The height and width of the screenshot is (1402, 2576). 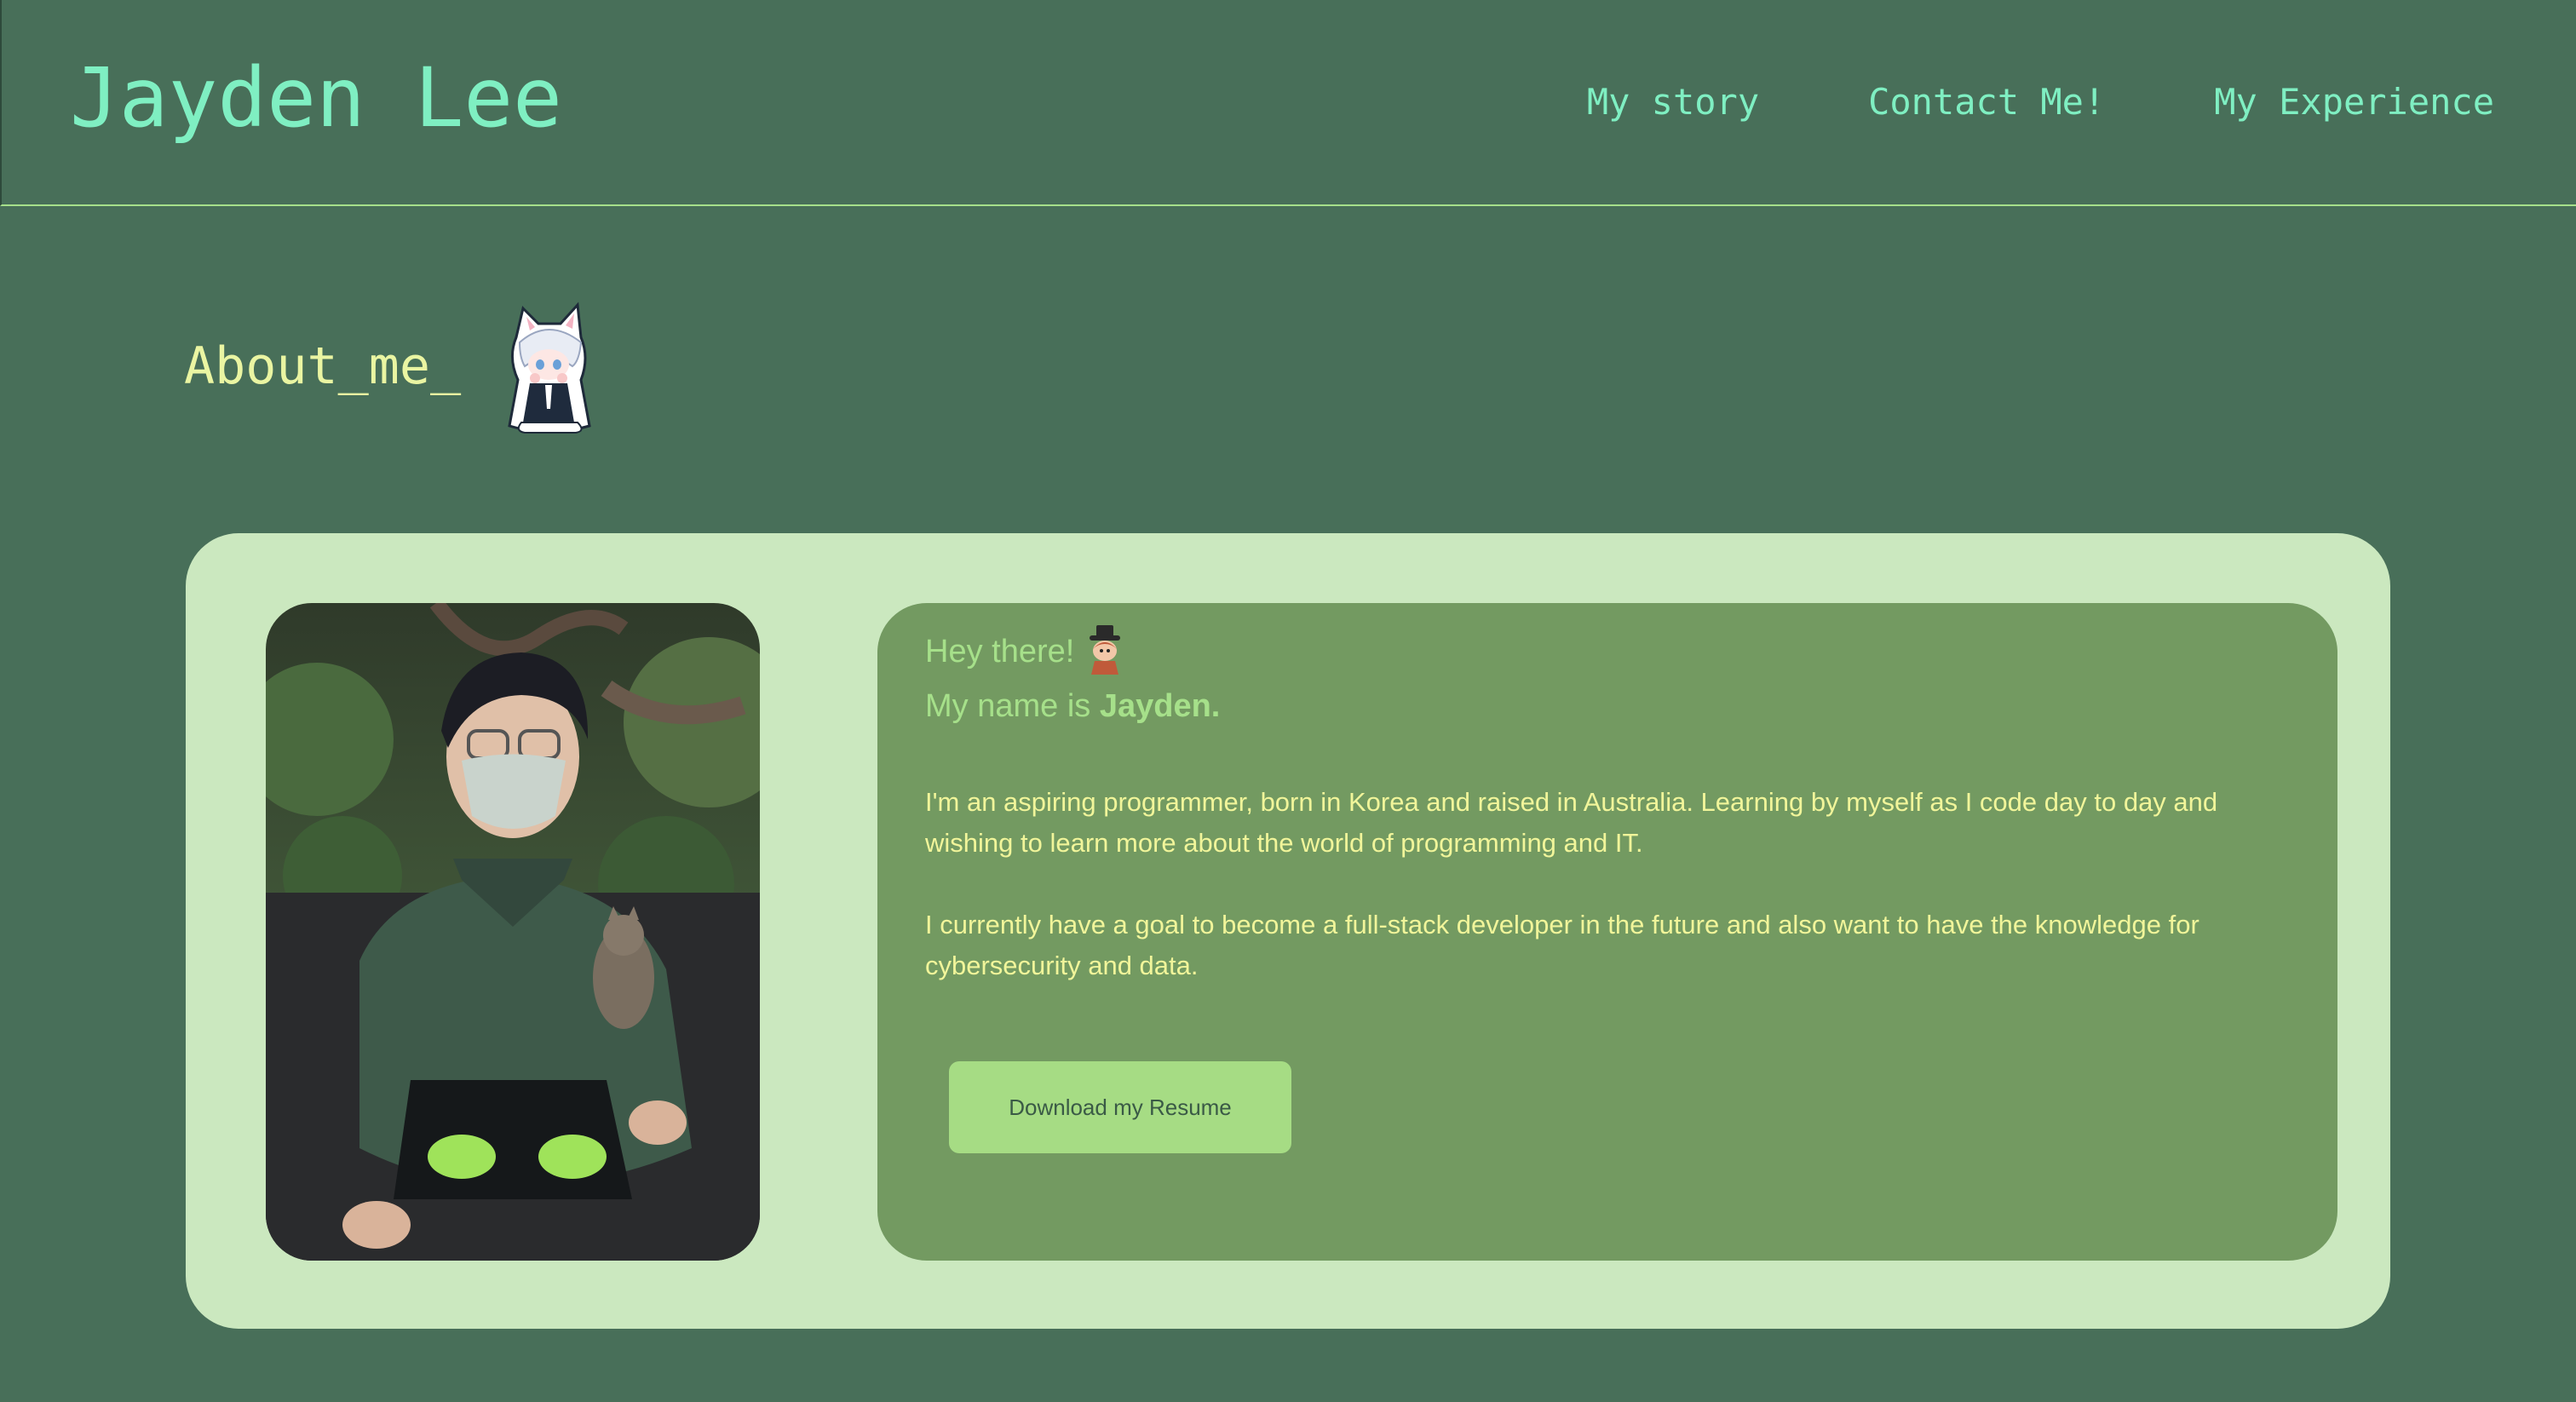 I want to click on hat-character-icon, so click(x=1105, y=649).